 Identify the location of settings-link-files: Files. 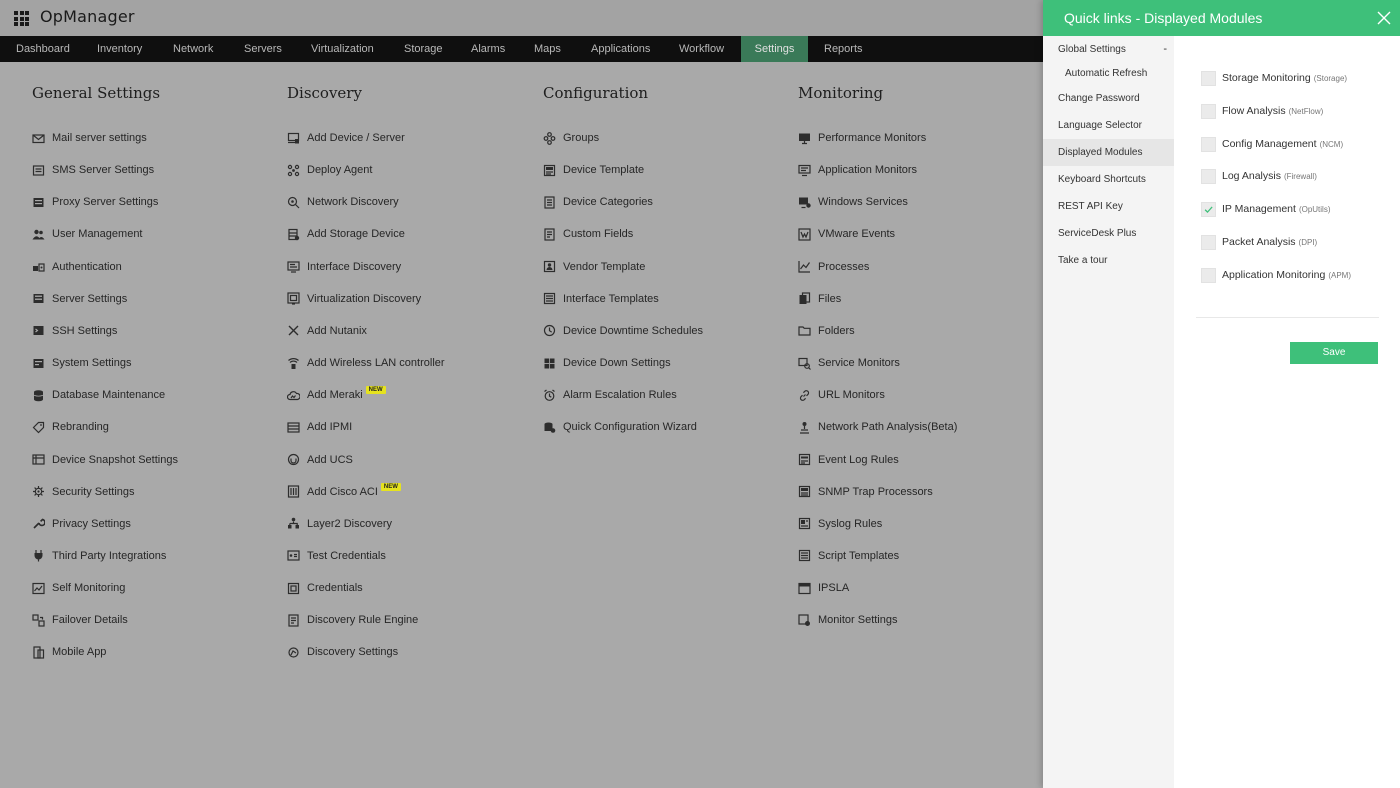
(819, 299).